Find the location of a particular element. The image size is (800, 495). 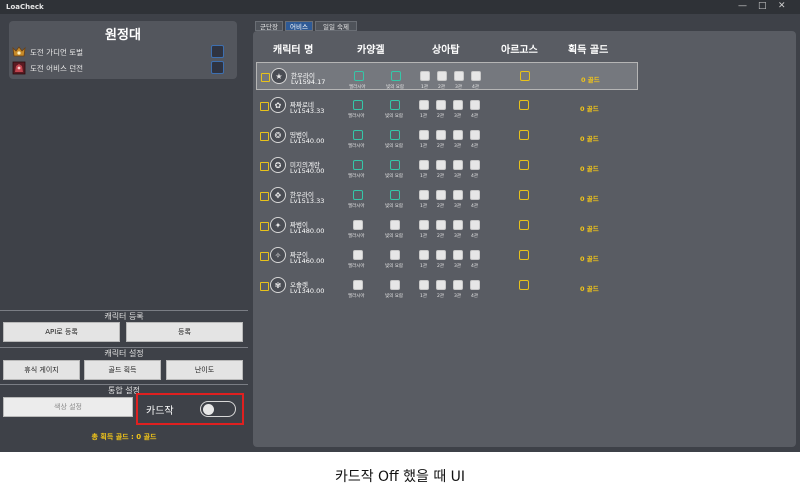

gold-gain-button: 골드 획득 is located at coordinates (122, 370).